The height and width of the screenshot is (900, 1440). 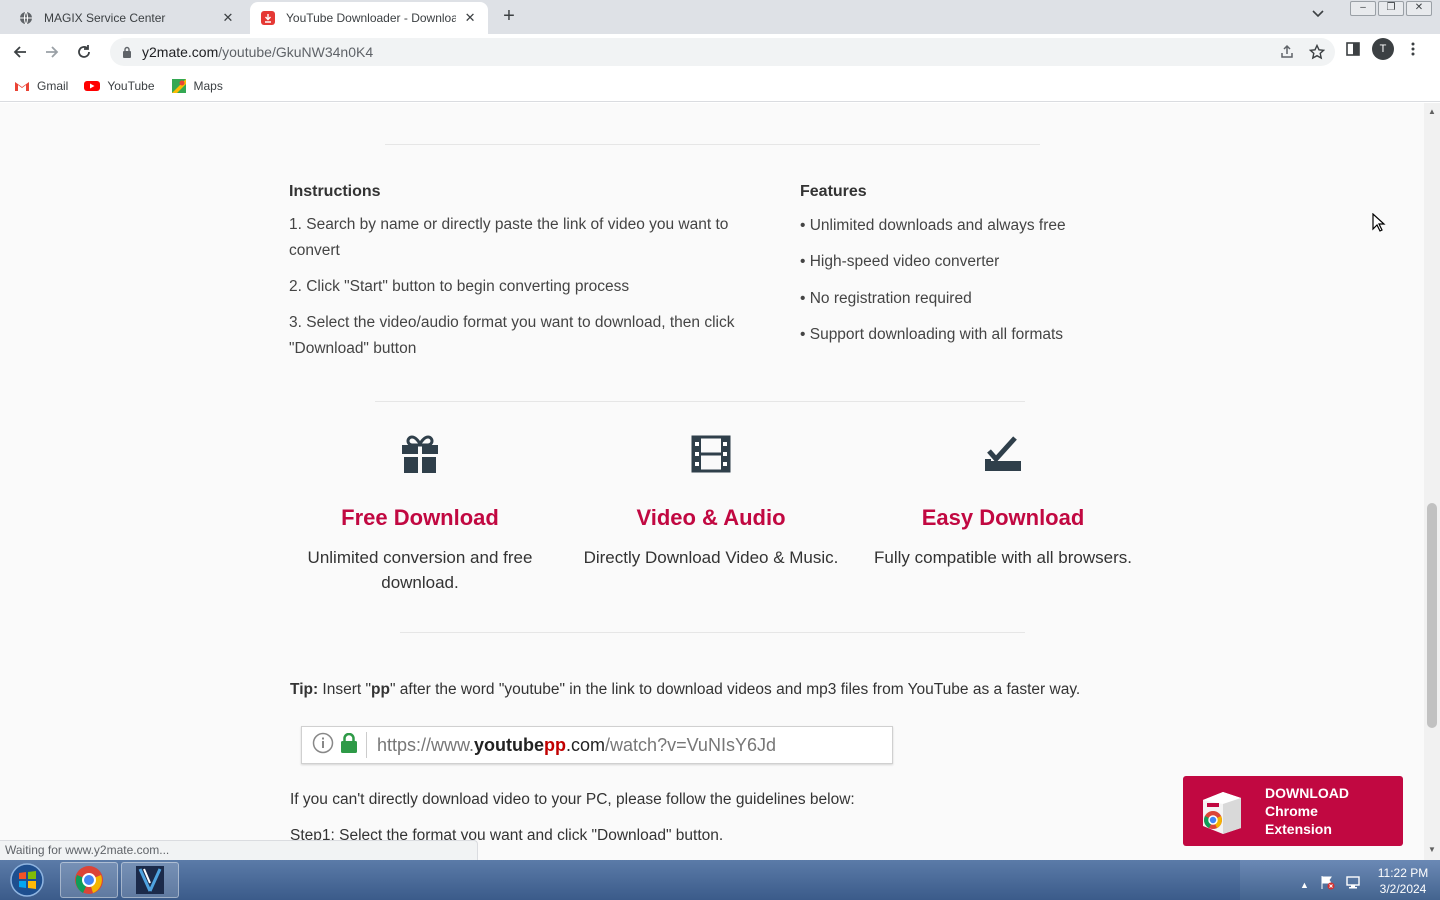 What do you see at coordinates (296, 52) in the screenshot?
I see `url-path: /youtube/GkuNW34n0K4` at bounding box center [296, 52].